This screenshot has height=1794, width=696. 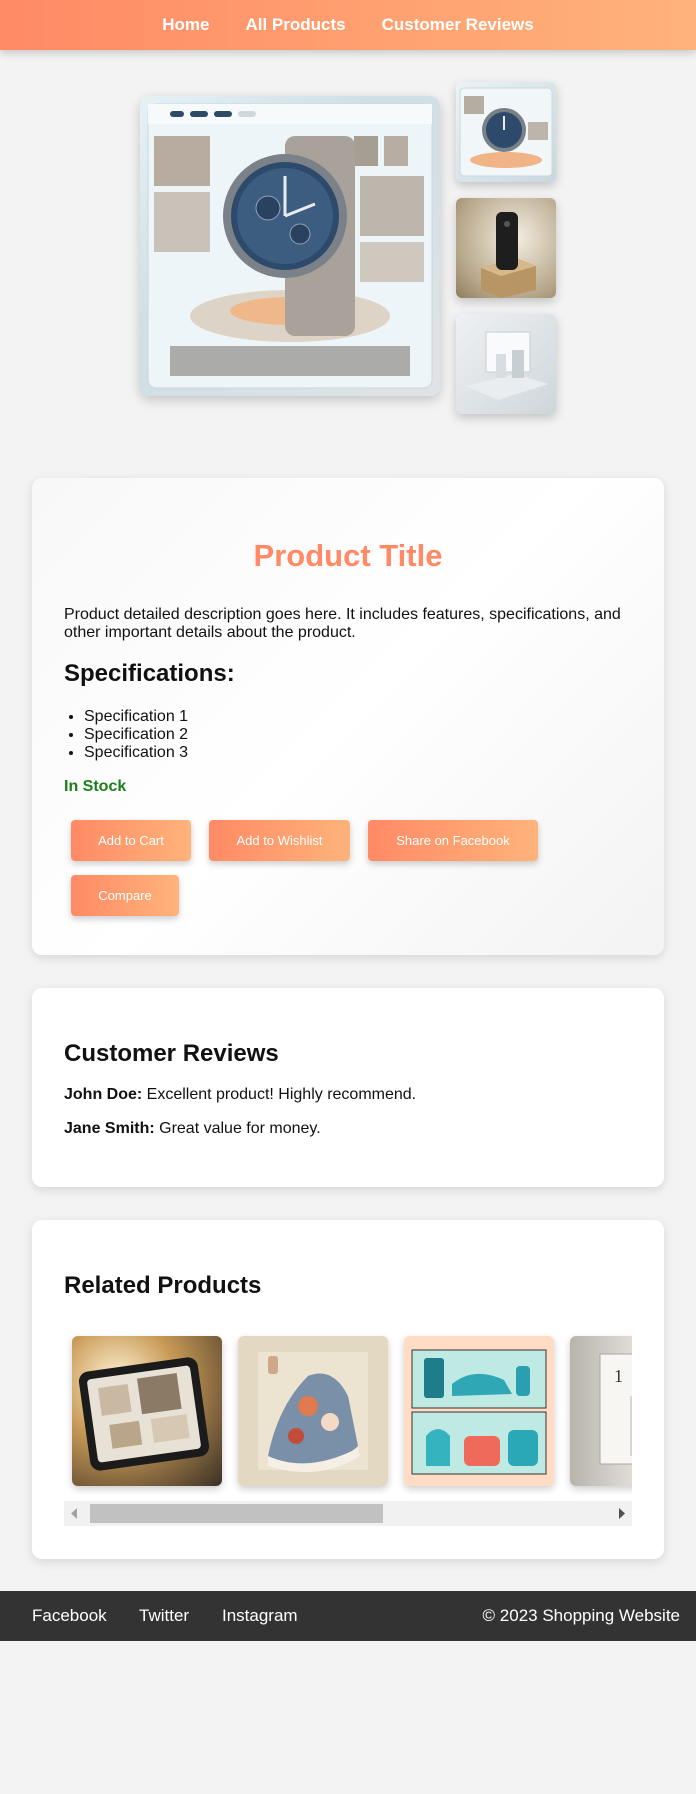 What do you see at coordinates (479, 1411) in the screenshot?
I see `related-product-fitness-set` at bounding box center [479, 1411].